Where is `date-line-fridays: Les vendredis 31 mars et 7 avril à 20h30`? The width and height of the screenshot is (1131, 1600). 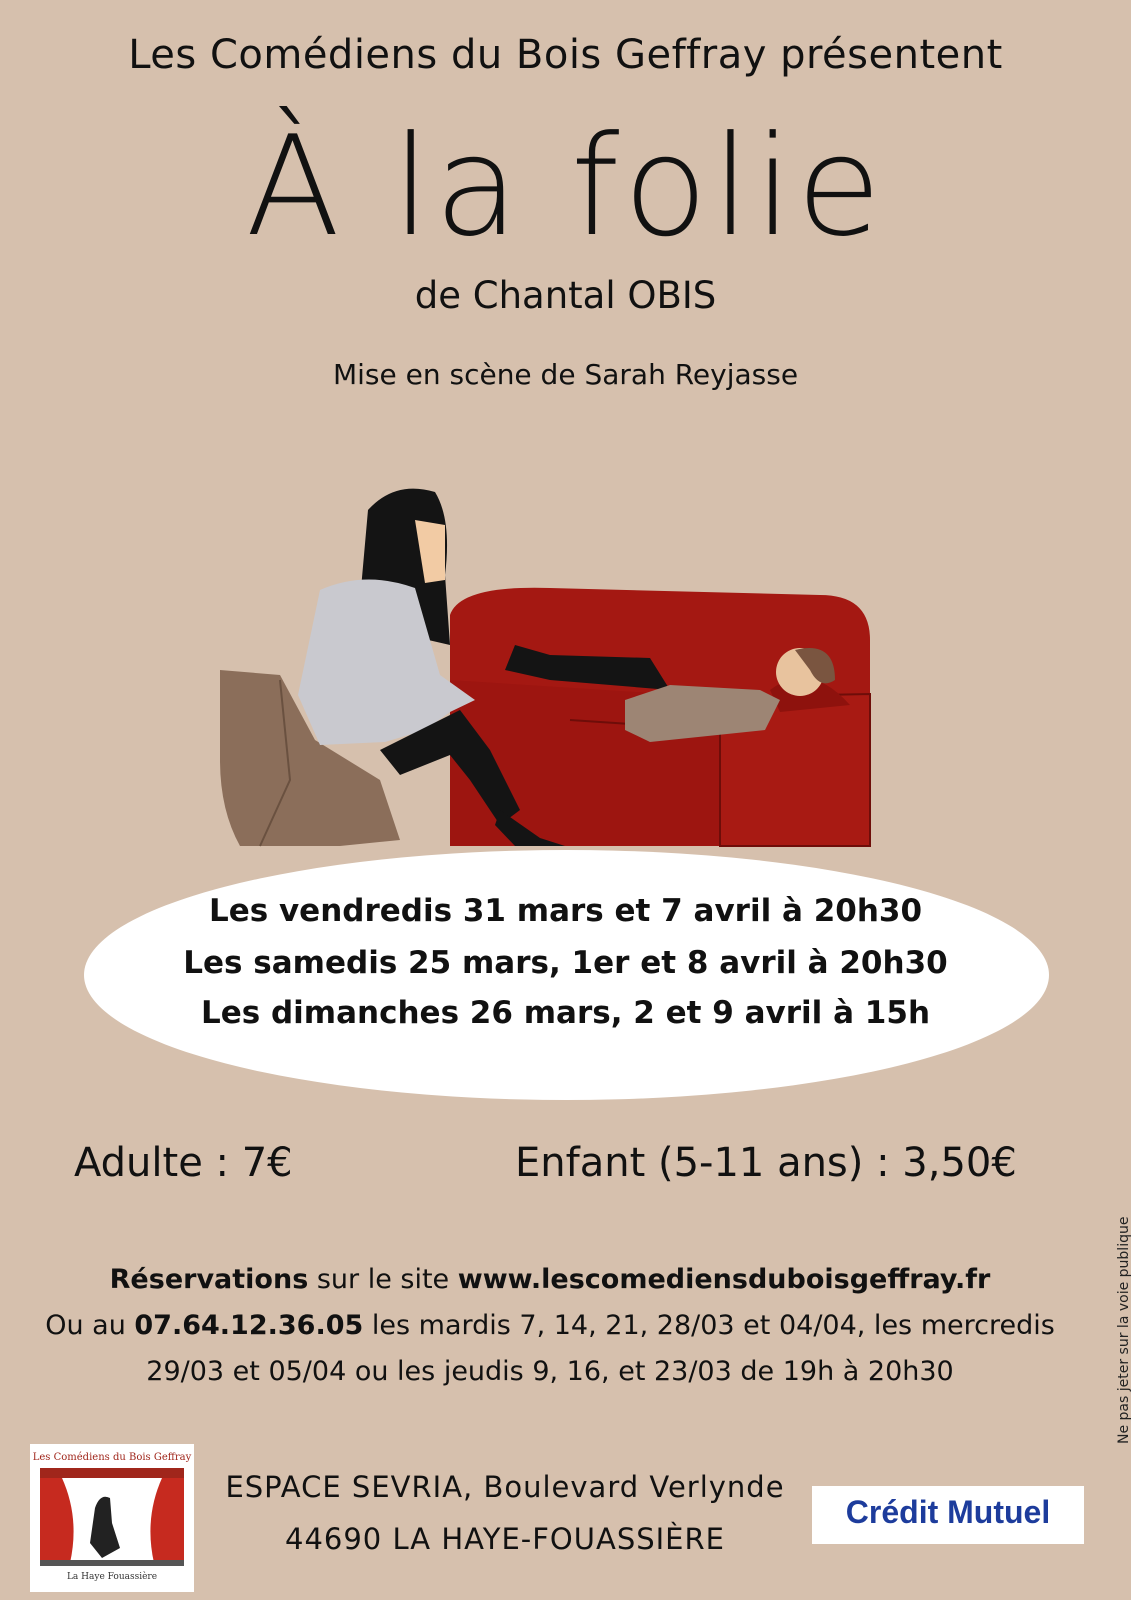 date-line-fridays: Les vendredis 31 mars et 7 avril à 20h30 is located at coordinates (565, 911).